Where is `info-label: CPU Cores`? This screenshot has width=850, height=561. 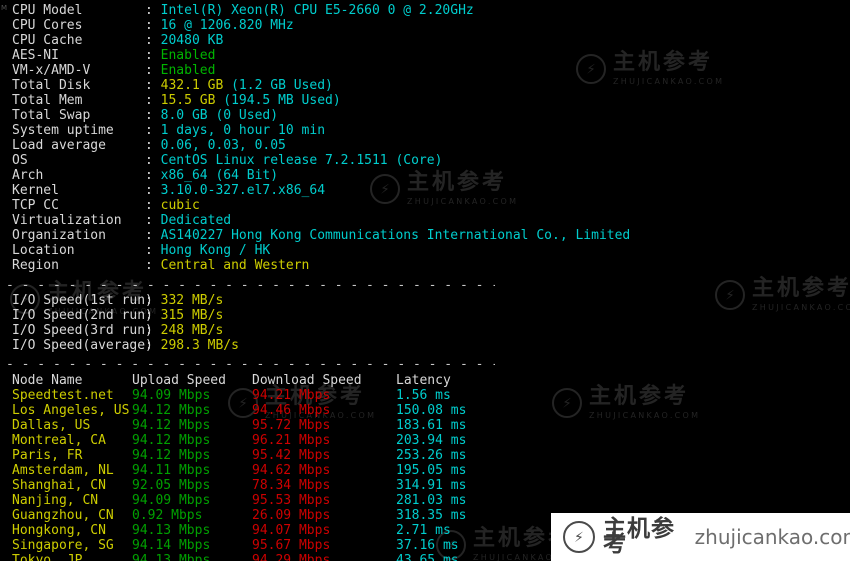
info-label: CPU Cores is located at coordinates (47, 25).